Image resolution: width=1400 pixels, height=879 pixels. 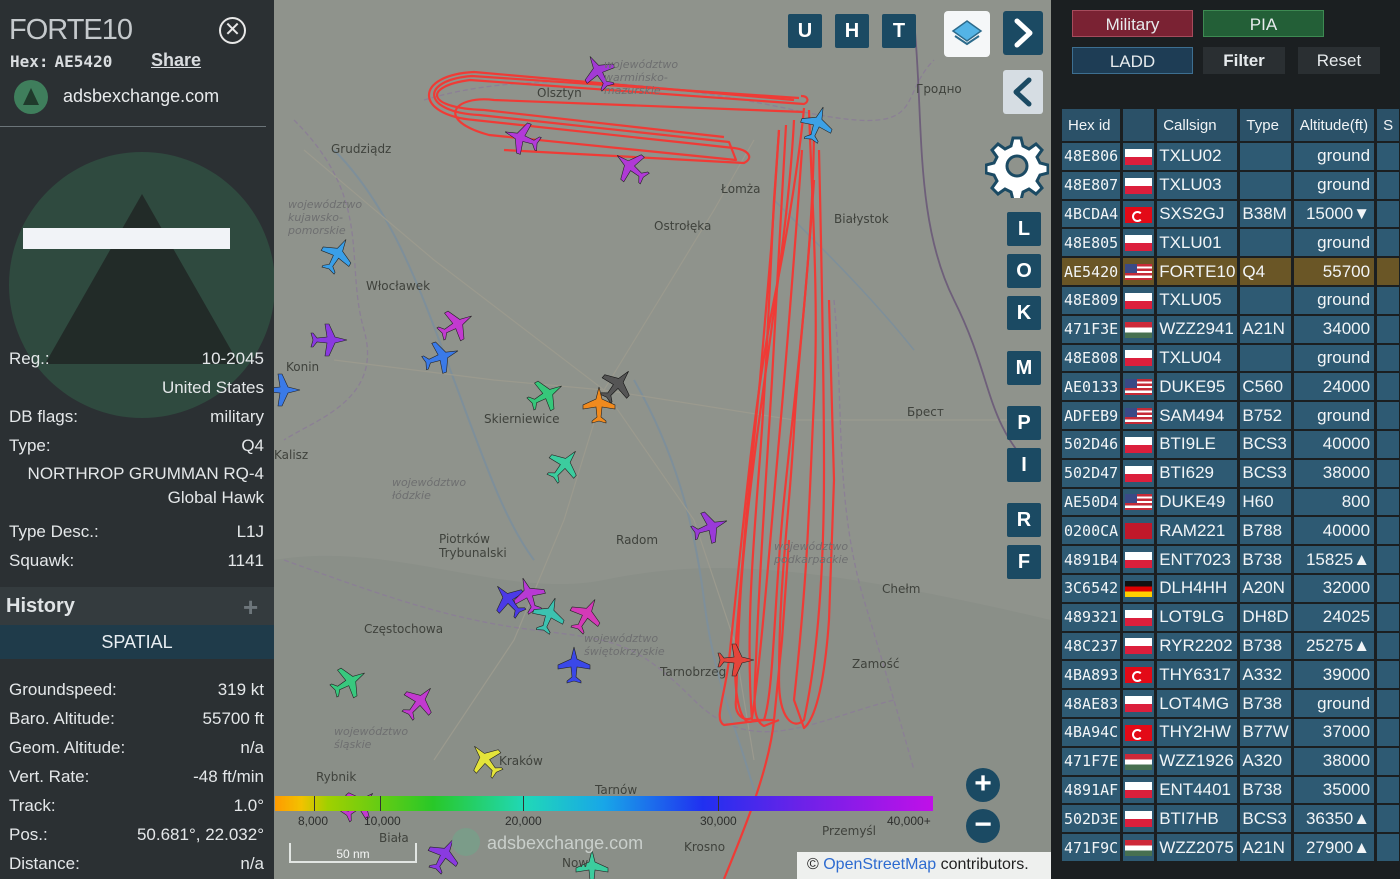 I want to click on openstreetmap-link: OpenStreetMap, so click(x=879, y=864).